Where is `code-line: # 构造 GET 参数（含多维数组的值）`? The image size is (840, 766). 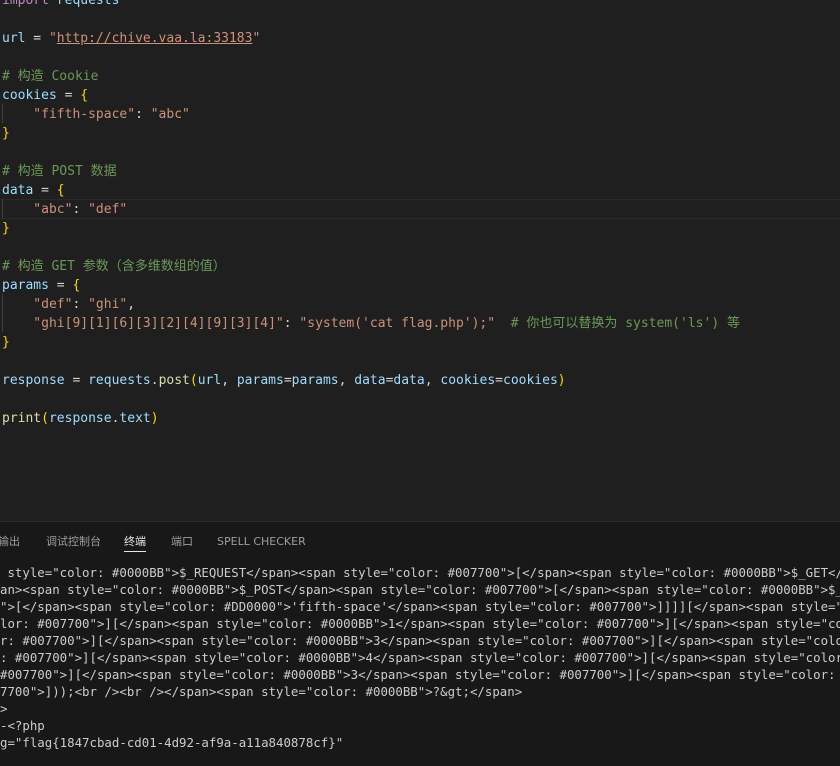 code-line: # 构造 GET 参数（含多维数组的值） is located at coordinates (114, 266).